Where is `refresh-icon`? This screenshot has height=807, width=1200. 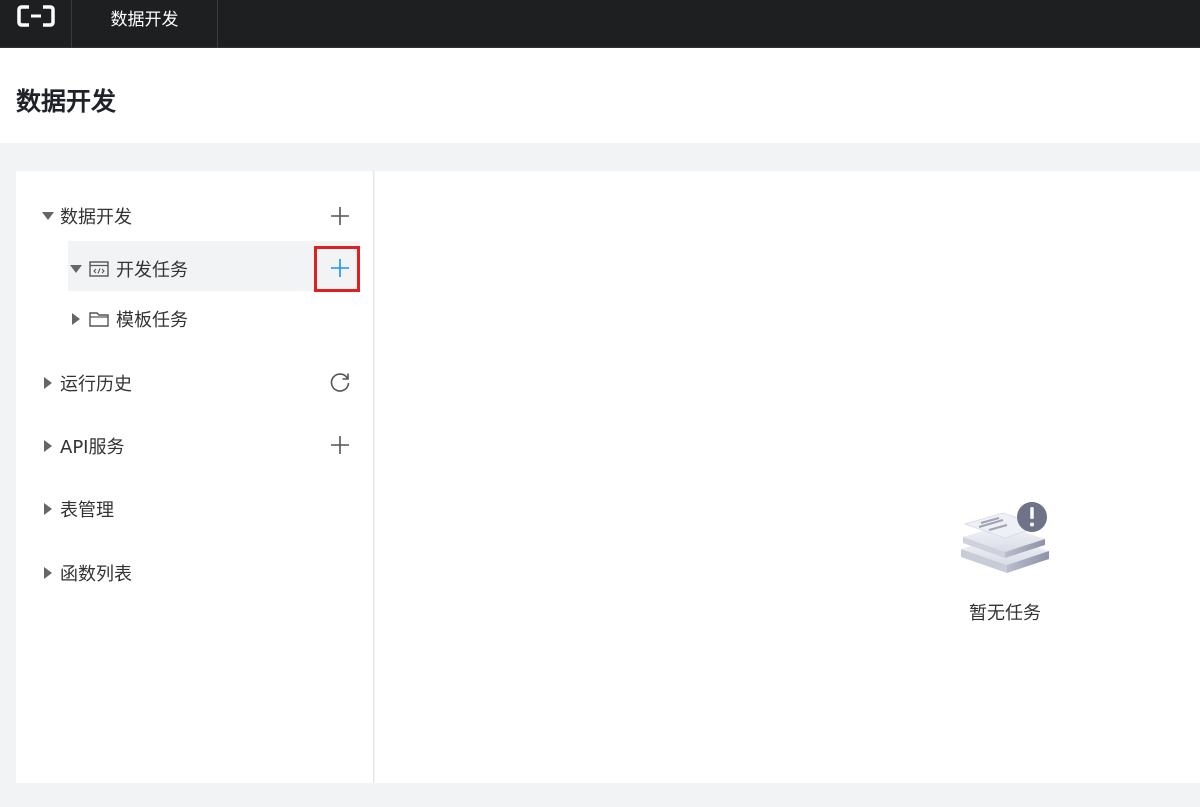
refresh-icon is located at coordinates (340, 382).